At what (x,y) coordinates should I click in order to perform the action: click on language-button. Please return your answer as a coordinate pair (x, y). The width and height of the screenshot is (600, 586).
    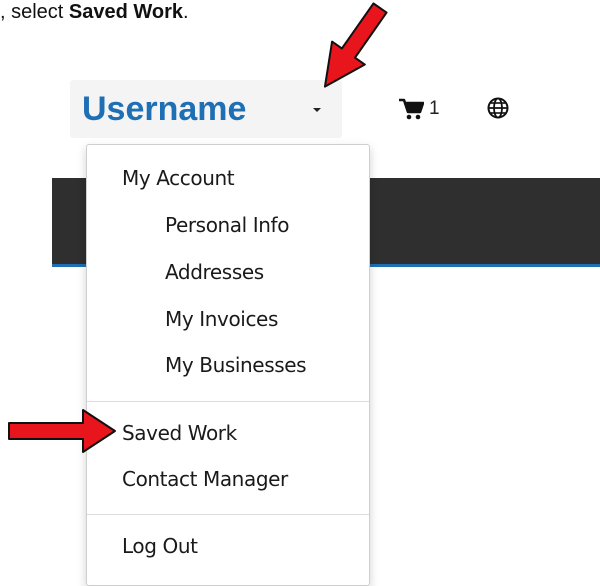
    Looking at the image, I should click on (498, 108).